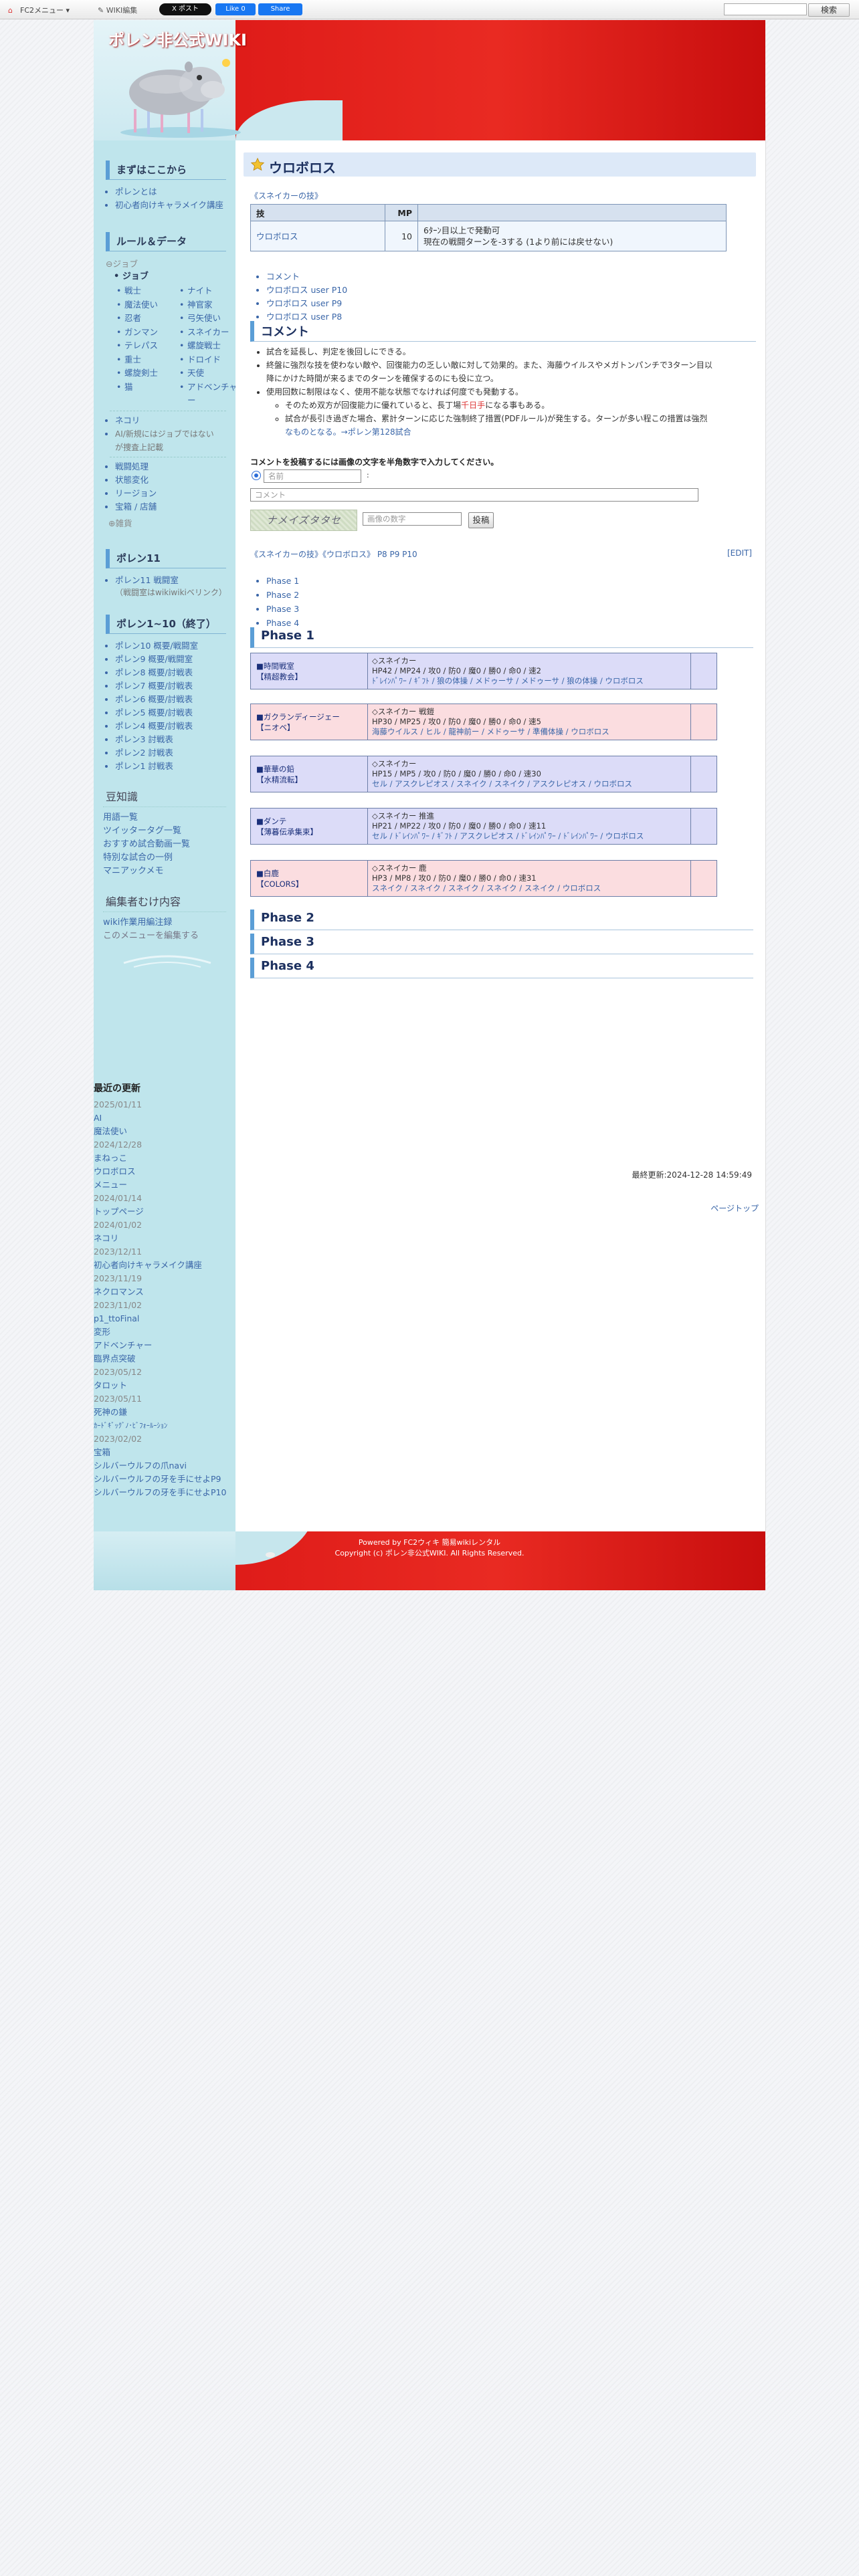 The height and width of the screenshot is (2576, 859). What do you see at coordinates (164, 1385) in the screenshot?
I see `recent-page: タロット` at bounding box center [164, 1385].